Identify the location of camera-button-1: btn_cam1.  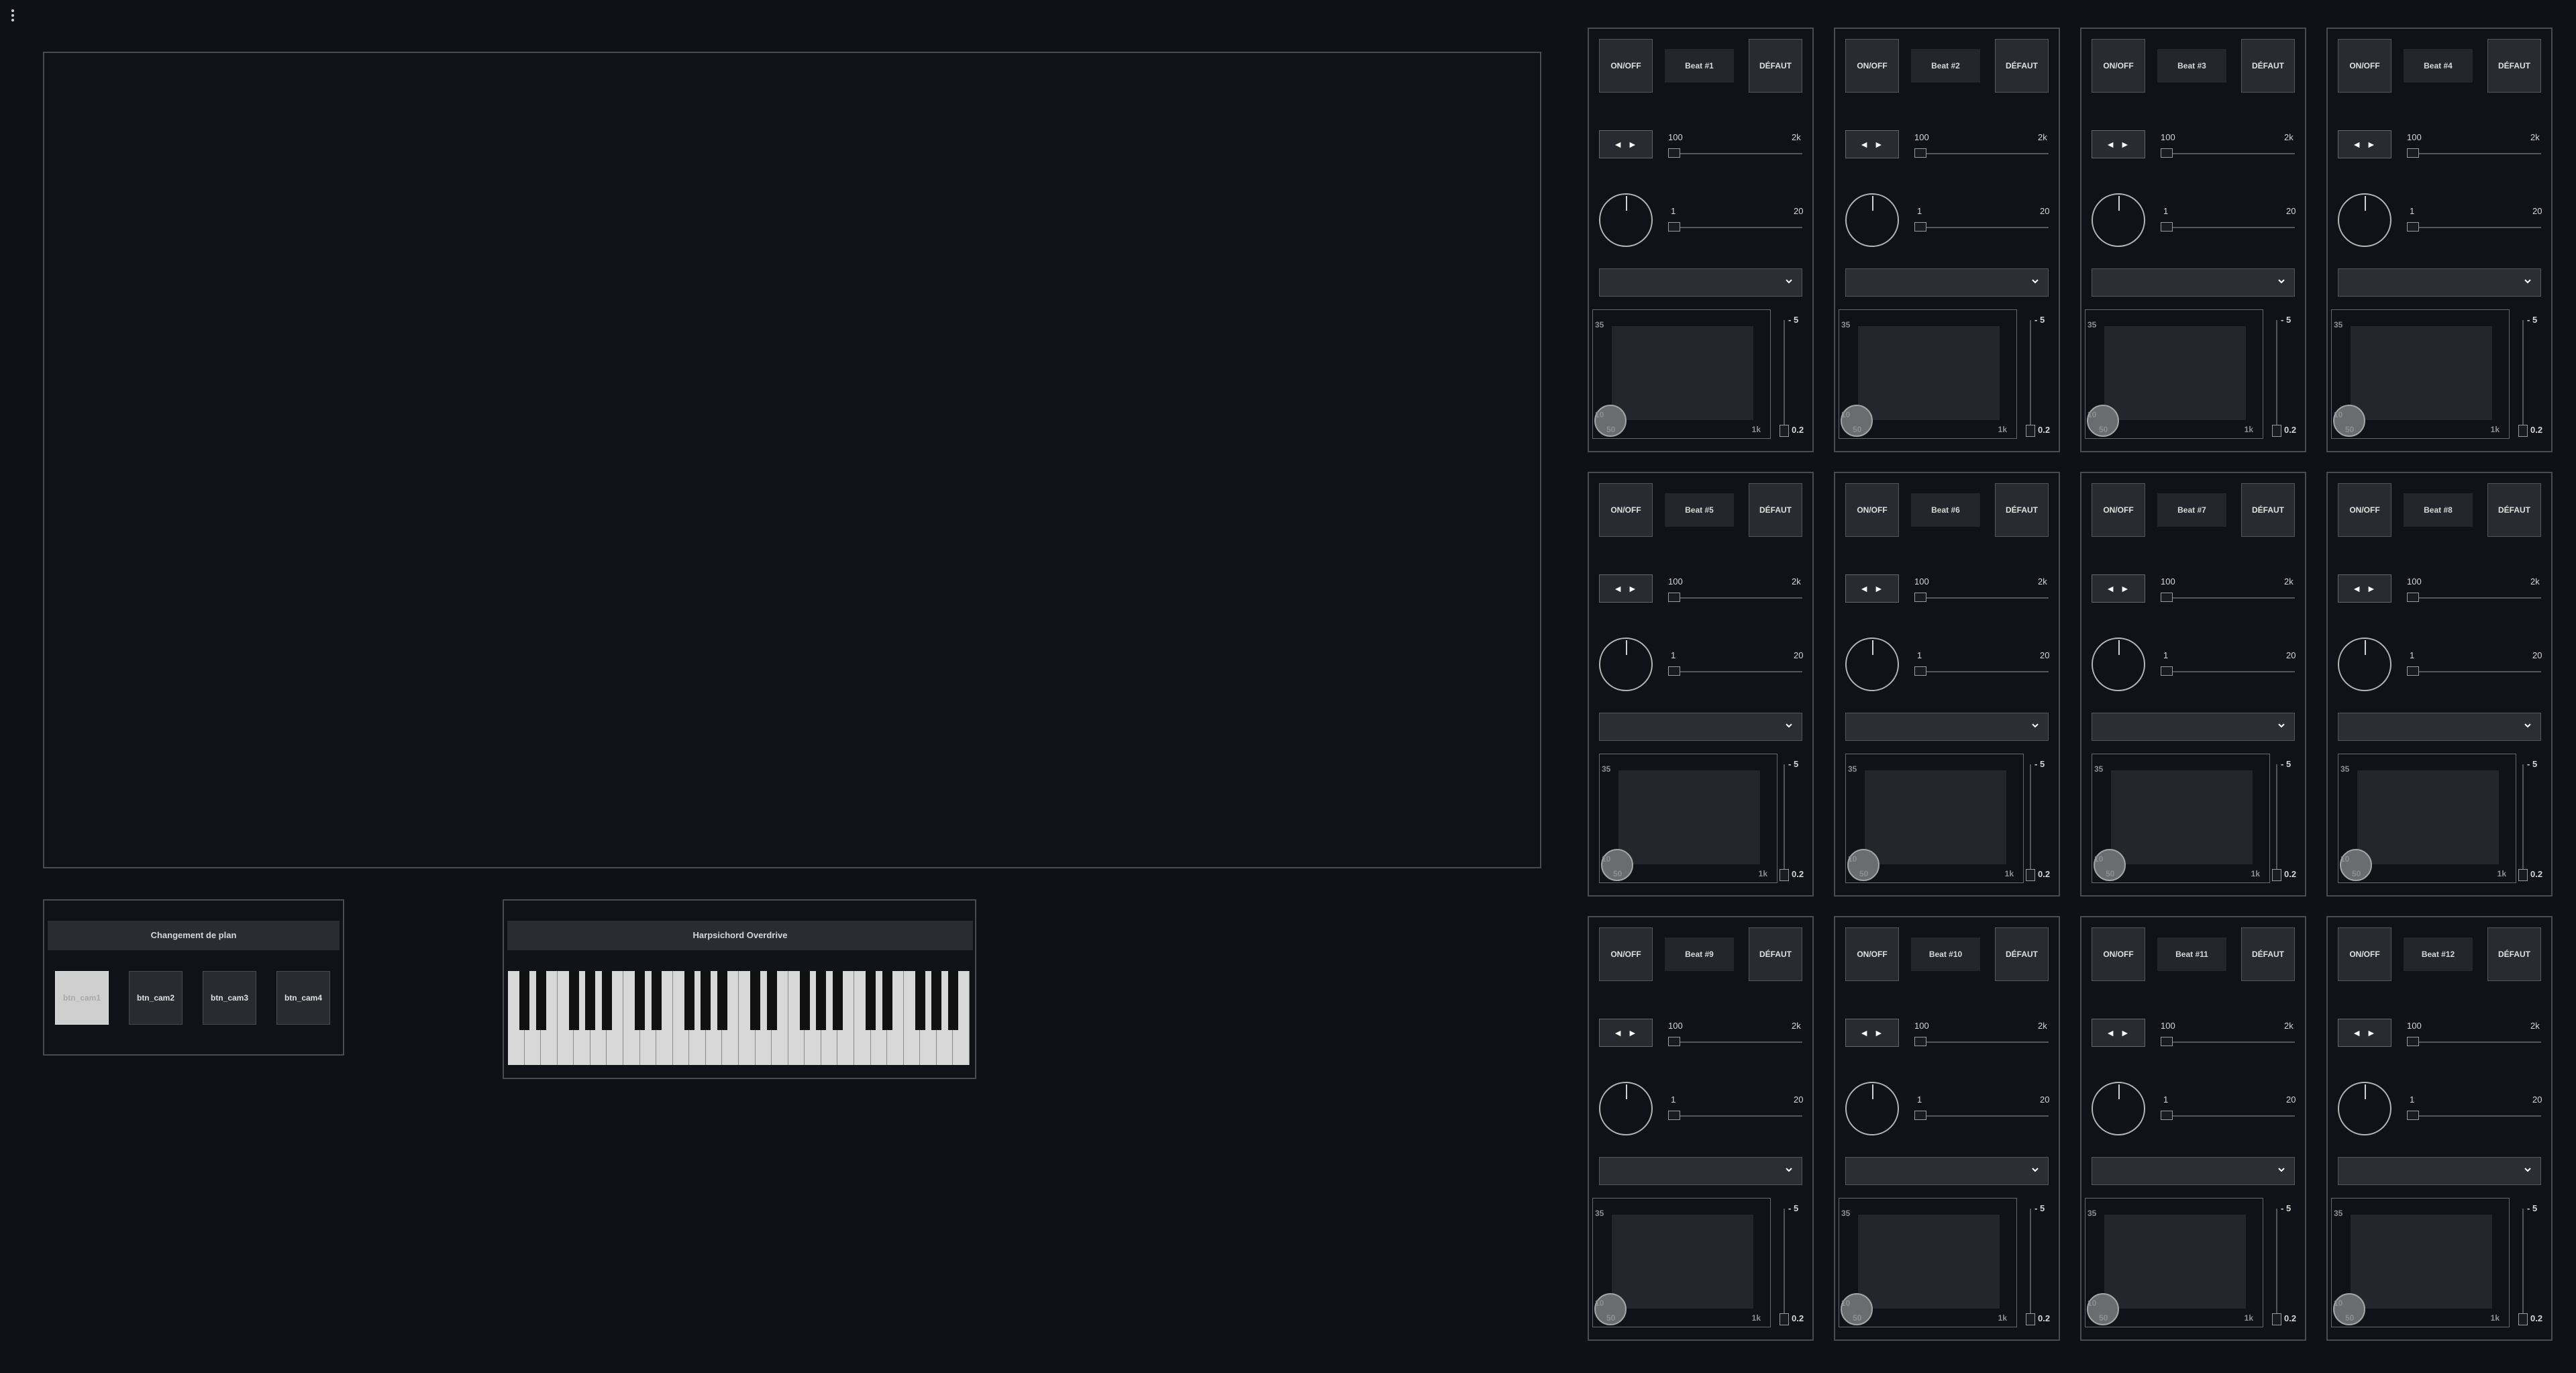
(82, 998).